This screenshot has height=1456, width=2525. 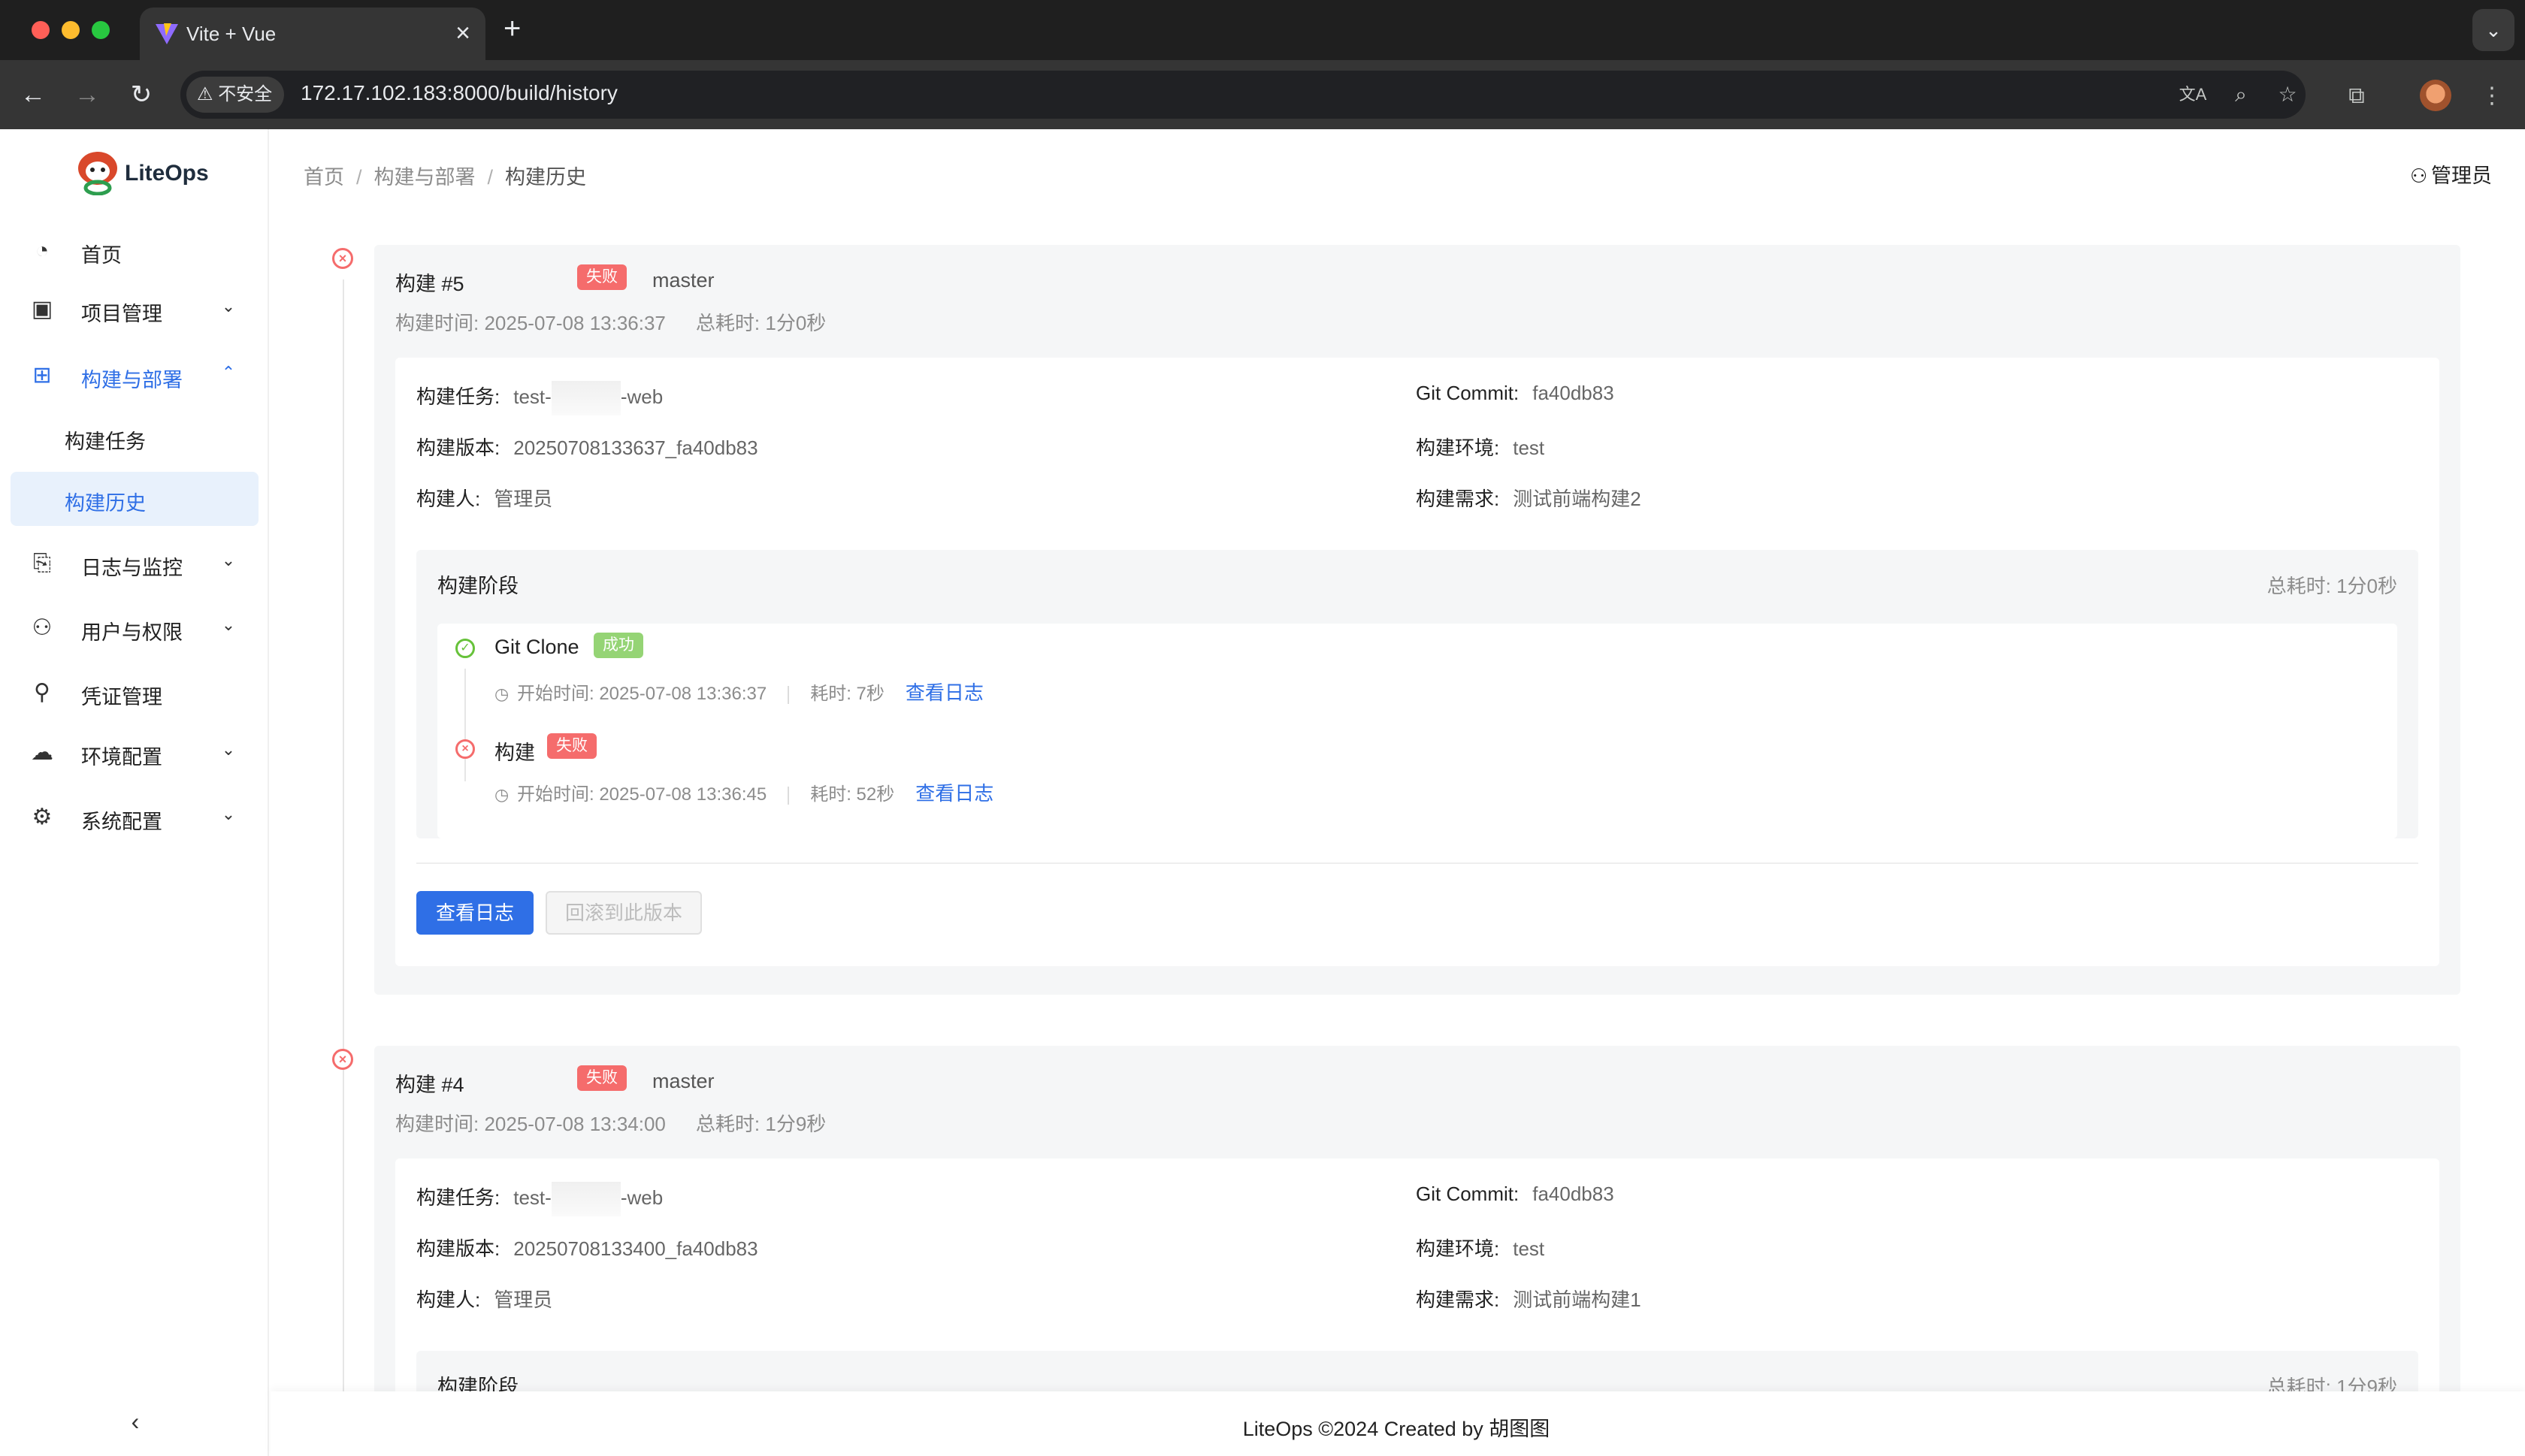 What do you see at coordinates (2357, 96) in the screenshot?
I see `extensions-puzzle-icon: ⧉` at bounding box center [2357, 96].